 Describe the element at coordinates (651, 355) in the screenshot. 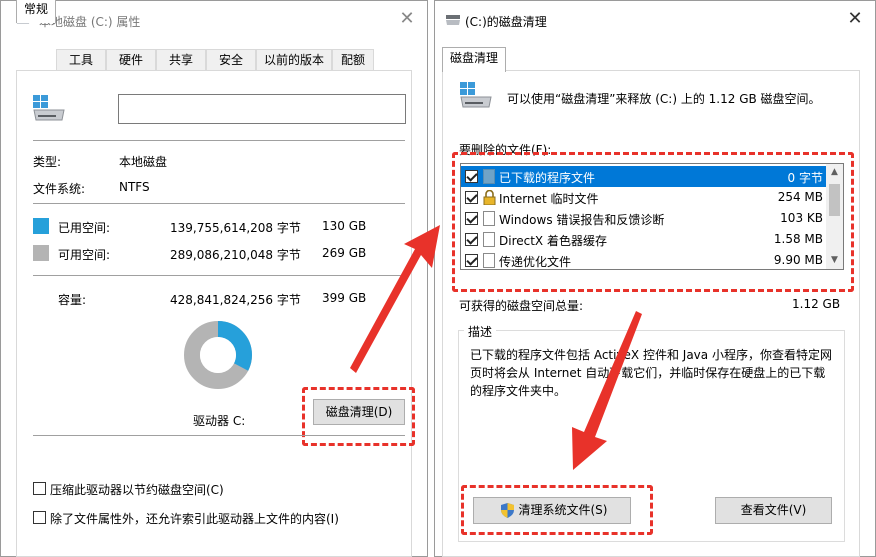

I see `description-line: 已下载的程序文件包括 ActiveX 控件和 Java 小程序，你查看特定网` at that location.